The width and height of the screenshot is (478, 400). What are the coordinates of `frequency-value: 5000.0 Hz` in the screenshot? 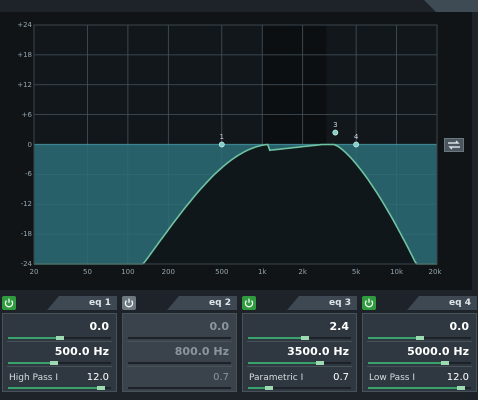 It's located at (438, 351).